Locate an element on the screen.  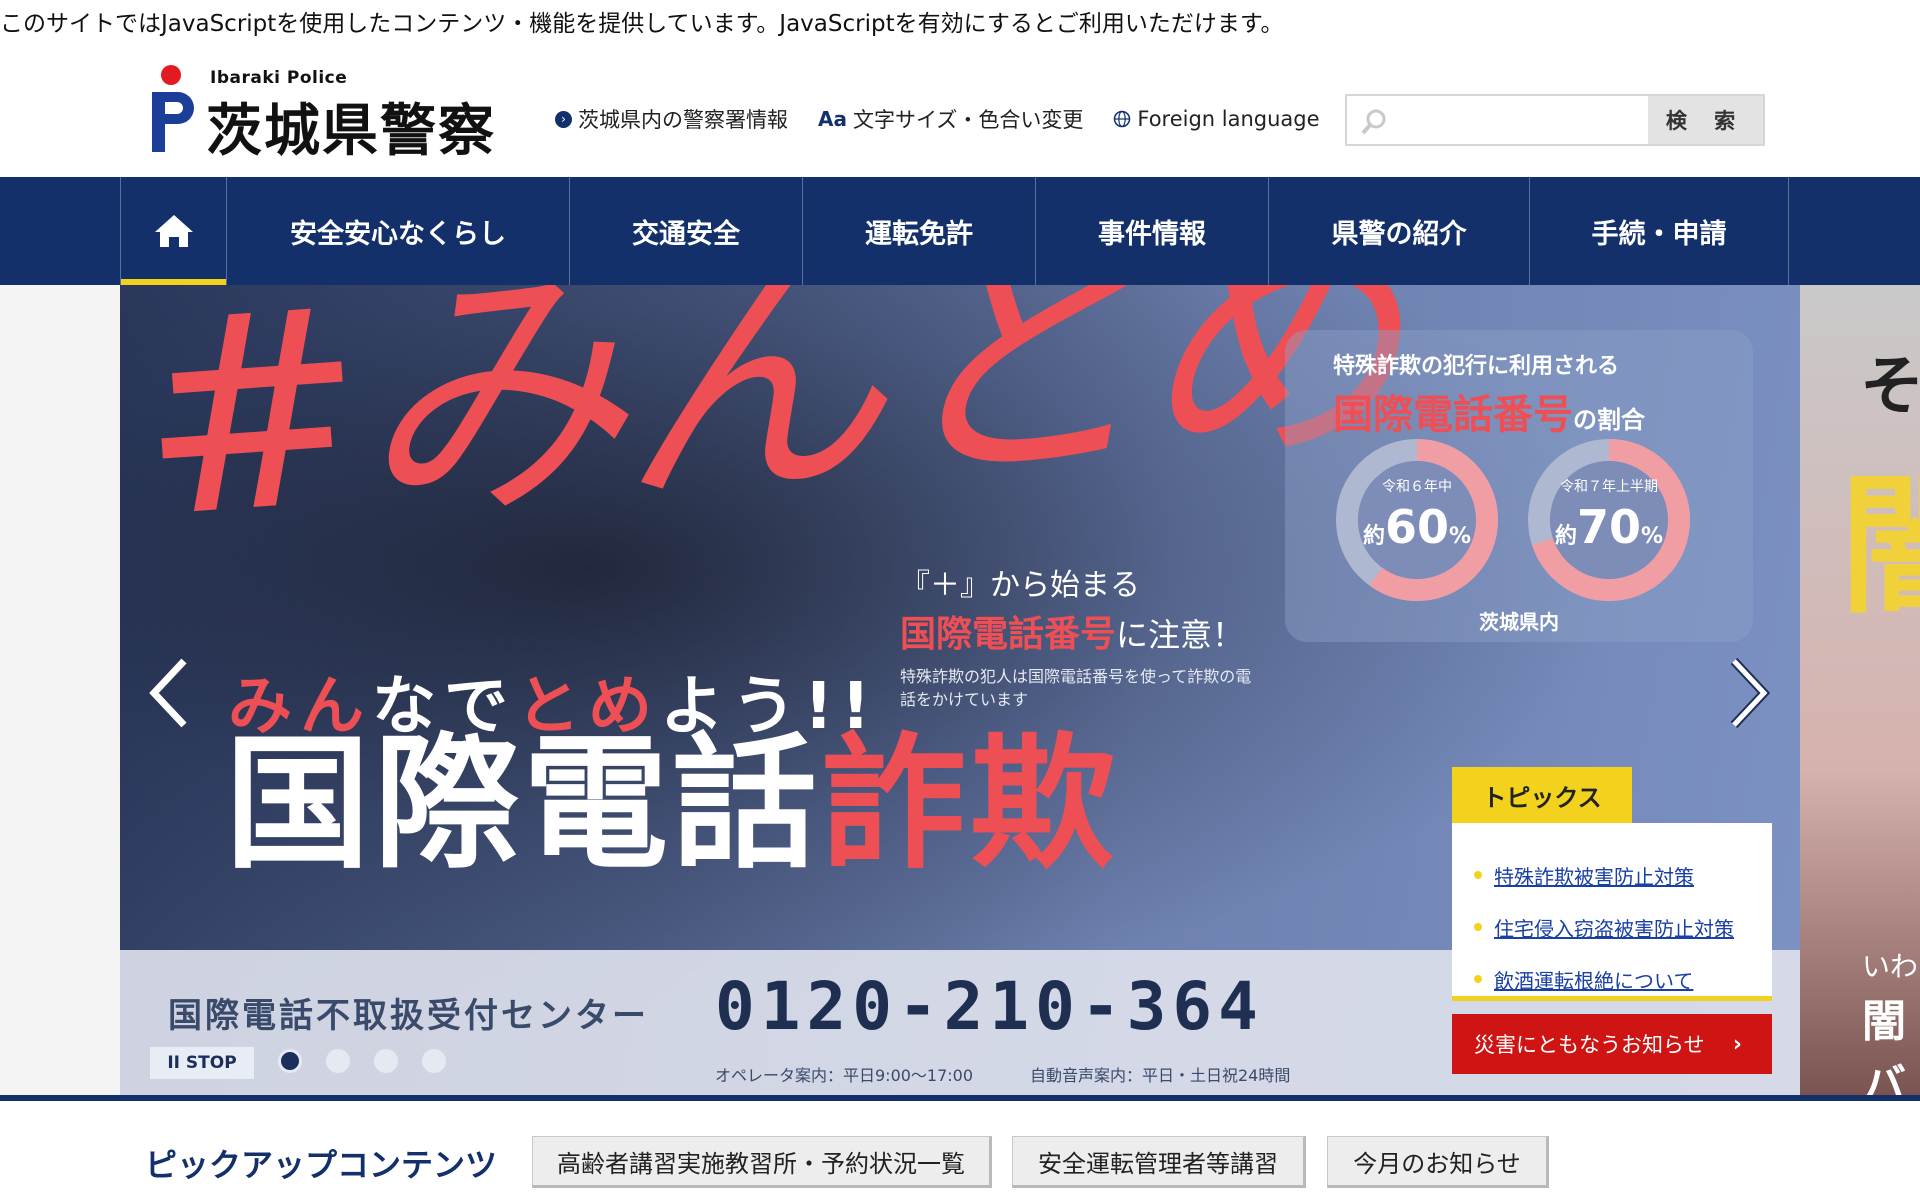
foreign-language-link: Foreign language is located at coordinates (1216, 119).